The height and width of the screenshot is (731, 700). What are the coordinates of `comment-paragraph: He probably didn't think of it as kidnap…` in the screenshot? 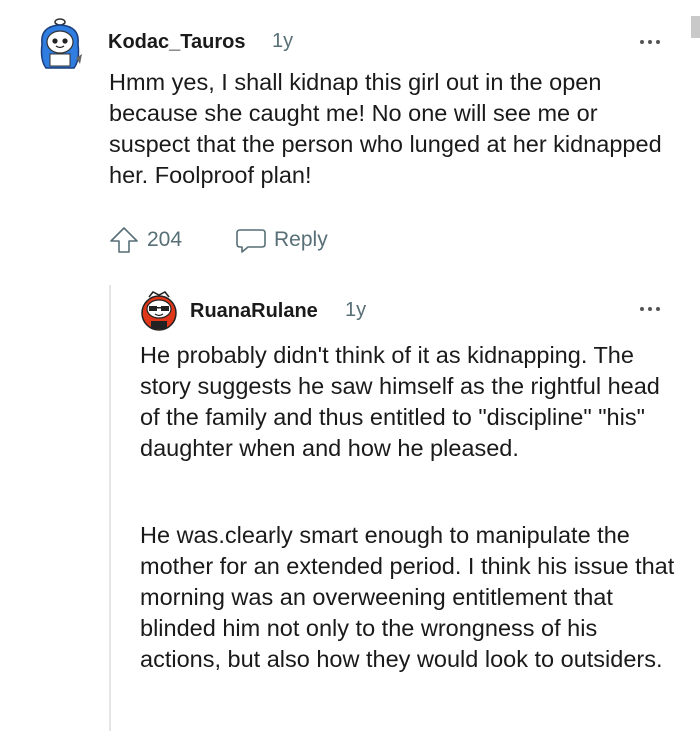 It's located at (400, 401).